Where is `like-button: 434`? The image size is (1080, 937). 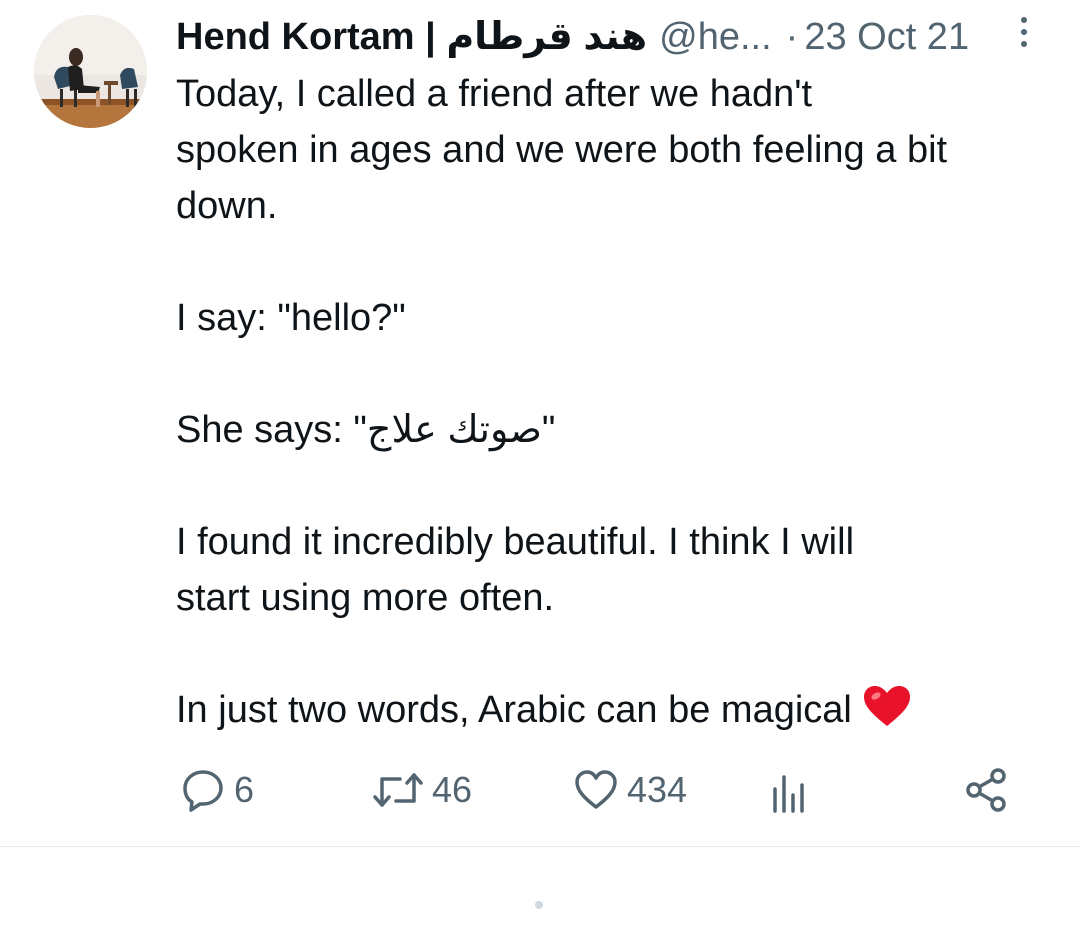
like-button: 434 is located at coordinates (630, 790).